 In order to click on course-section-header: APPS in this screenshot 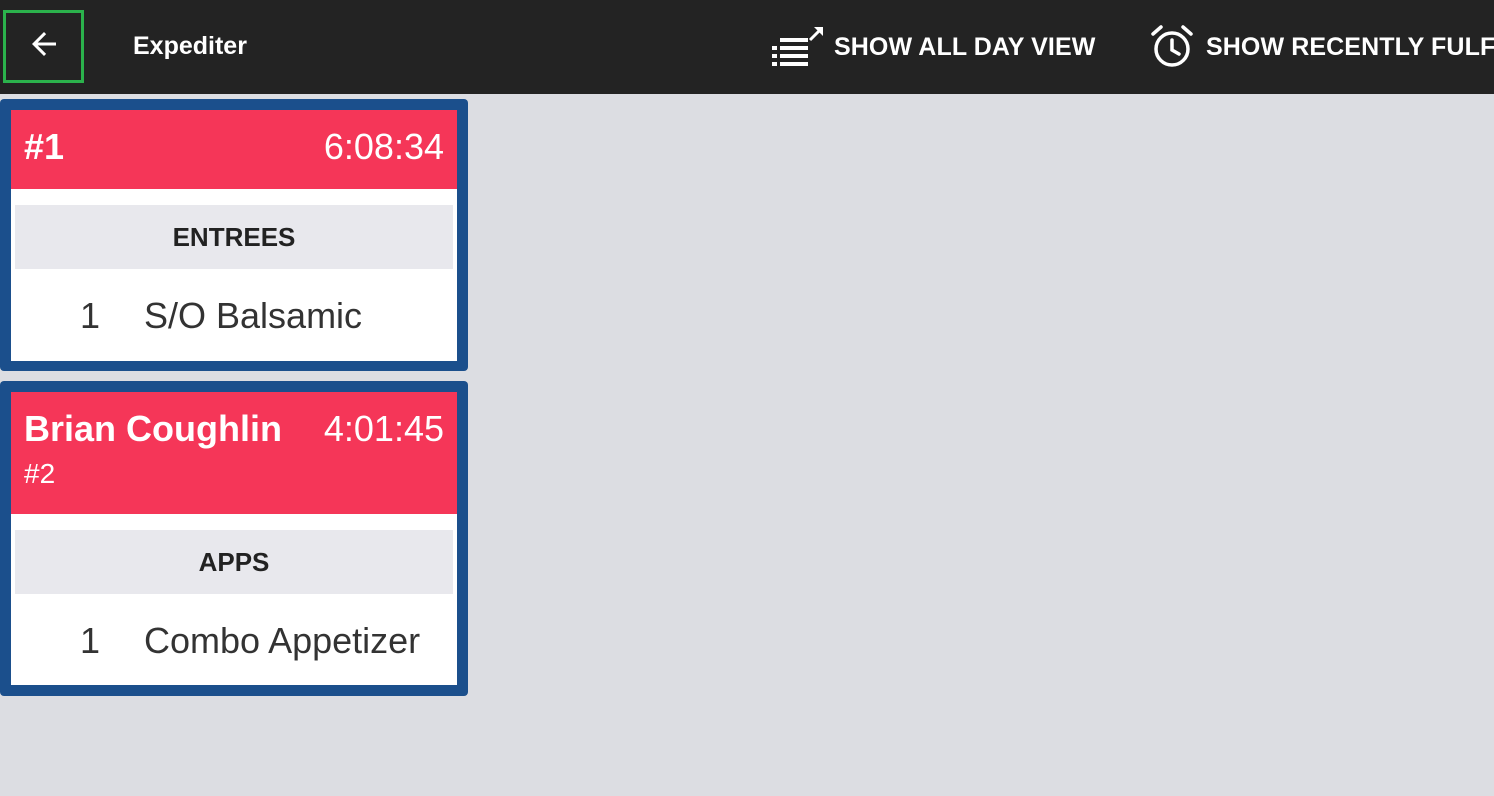, I will do `click(234, 562)`.